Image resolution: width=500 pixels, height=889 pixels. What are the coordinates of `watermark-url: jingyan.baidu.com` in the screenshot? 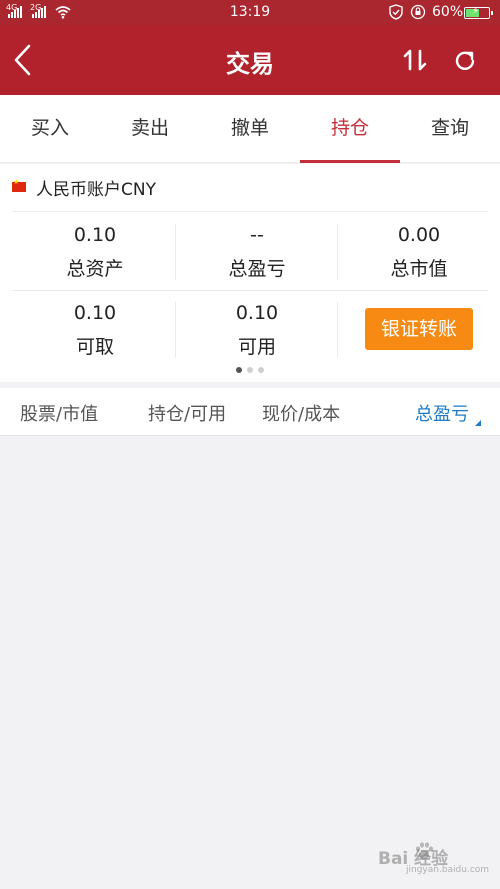 It's located at (448, 870).